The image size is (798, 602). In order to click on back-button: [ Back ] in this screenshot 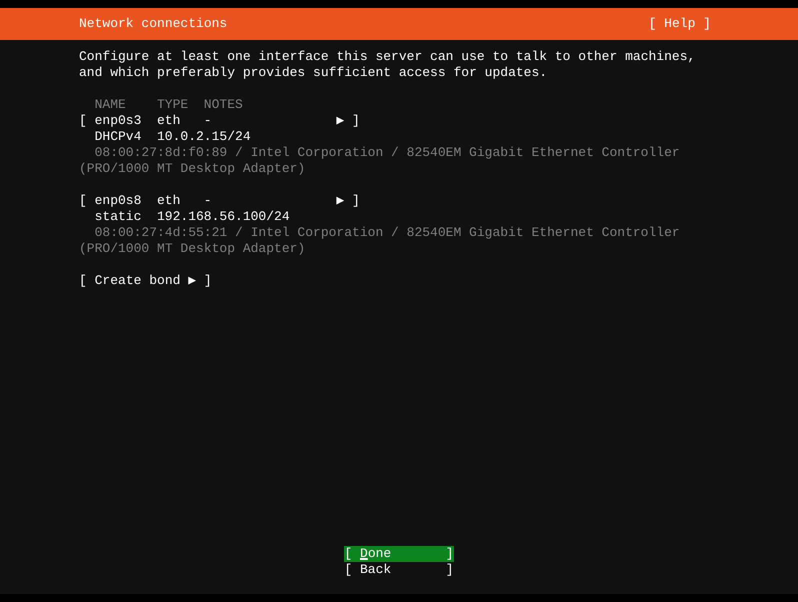, I will do `click(399, 570)`.